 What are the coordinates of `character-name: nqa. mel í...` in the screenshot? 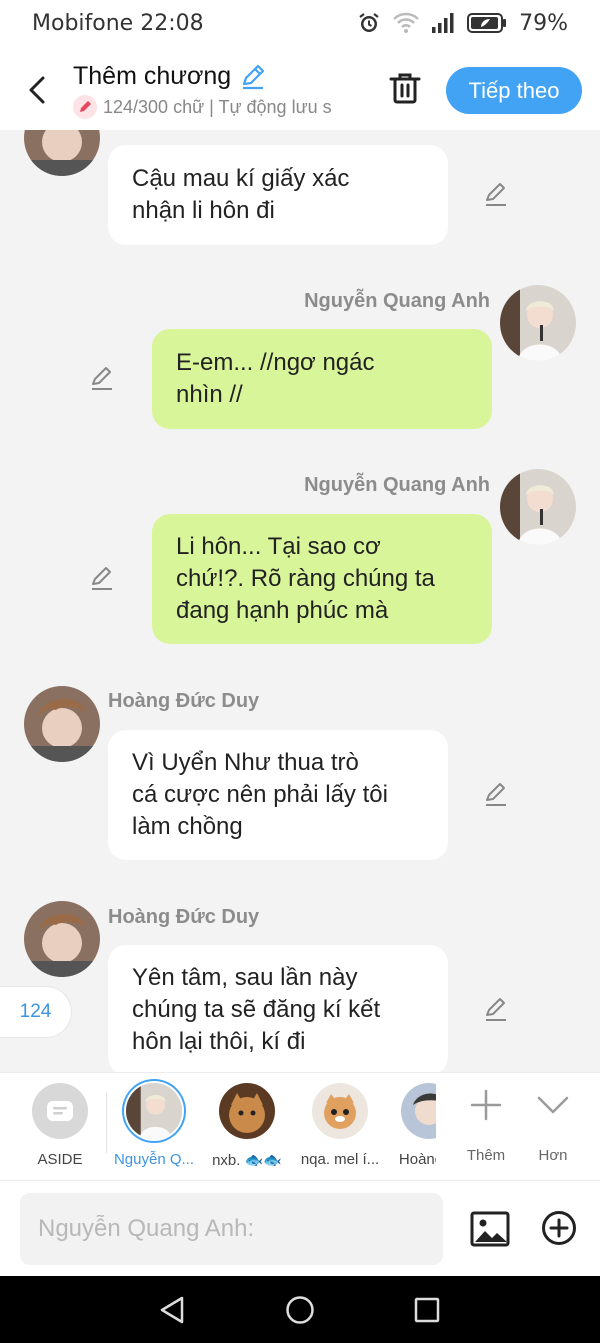 It's located at (340, 1159).